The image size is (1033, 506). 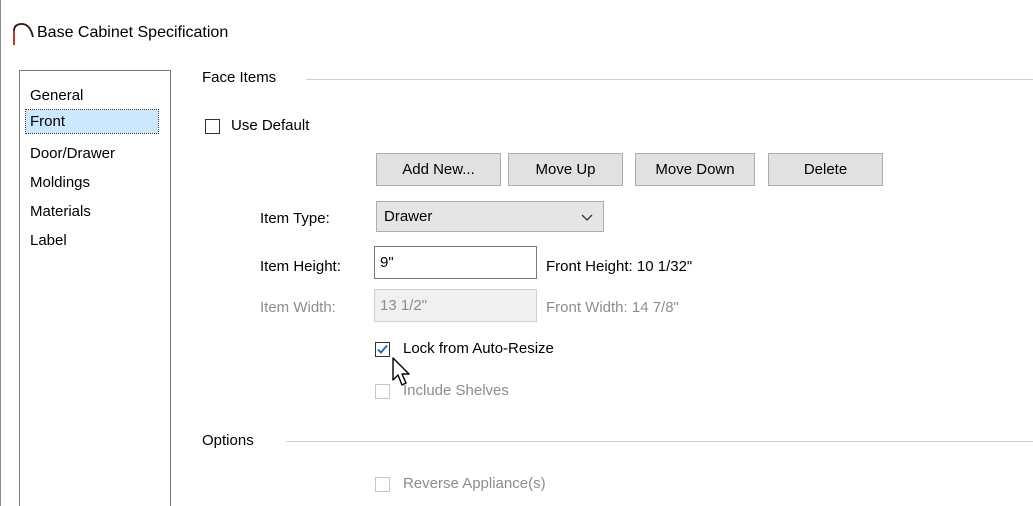 What do you see at coordinates (92, 121) in the screenshot?
I see `sidebar-item-front: Front` at bounding box center [92, 121].